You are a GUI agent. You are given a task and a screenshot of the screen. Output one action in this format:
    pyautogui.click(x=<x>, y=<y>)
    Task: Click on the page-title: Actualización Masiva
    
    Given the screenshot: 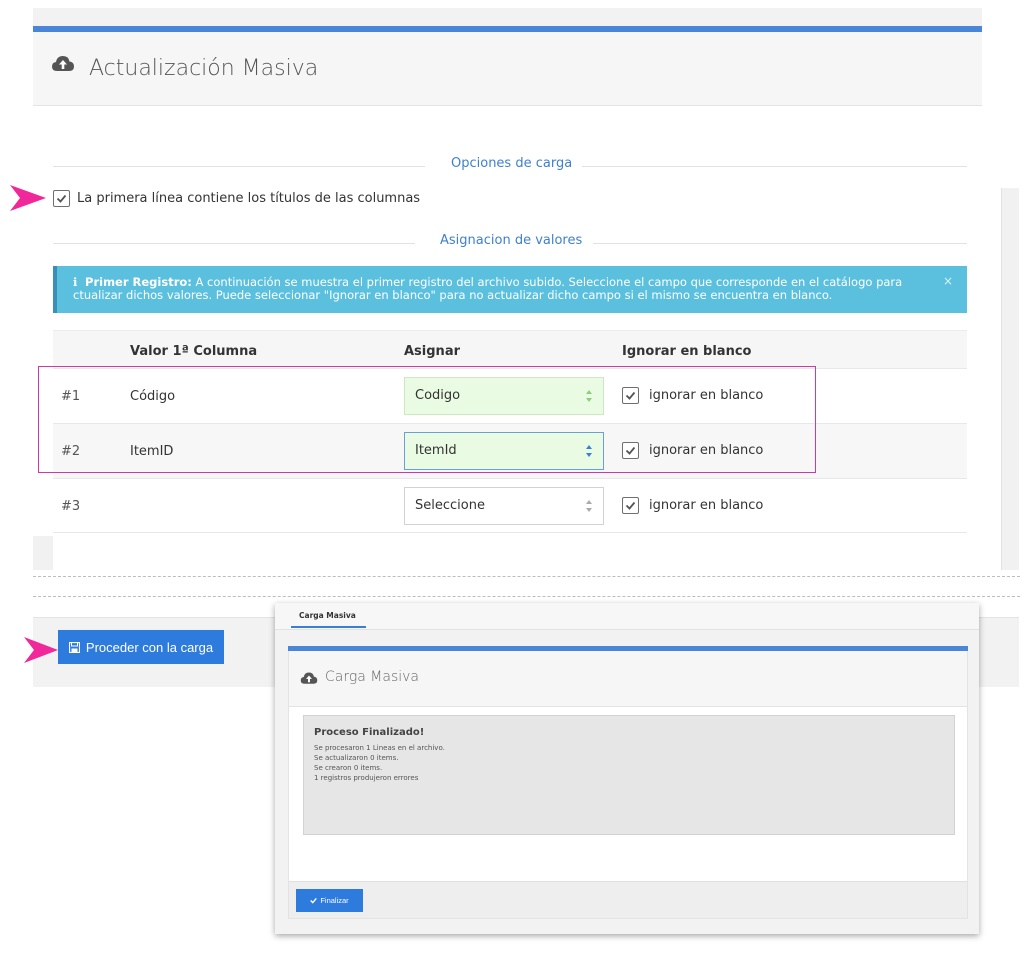 What is the action you would take?
    pyautogui.click(x=204, y=68)
    